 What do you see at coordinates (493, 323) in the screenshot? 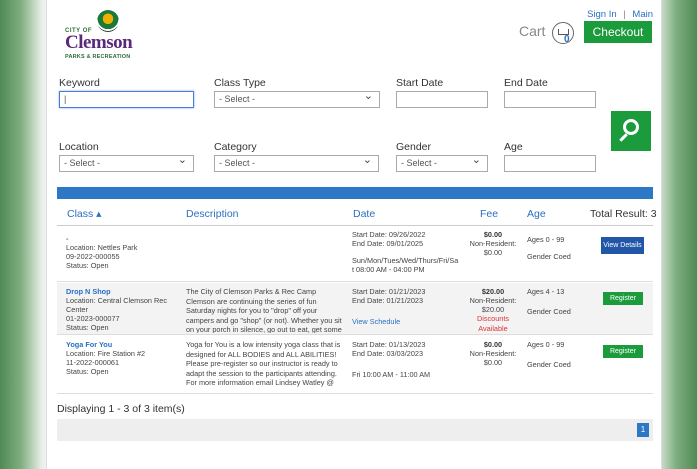
I see `discounts-available: Discounts Available` at bounding box center [493, 323].